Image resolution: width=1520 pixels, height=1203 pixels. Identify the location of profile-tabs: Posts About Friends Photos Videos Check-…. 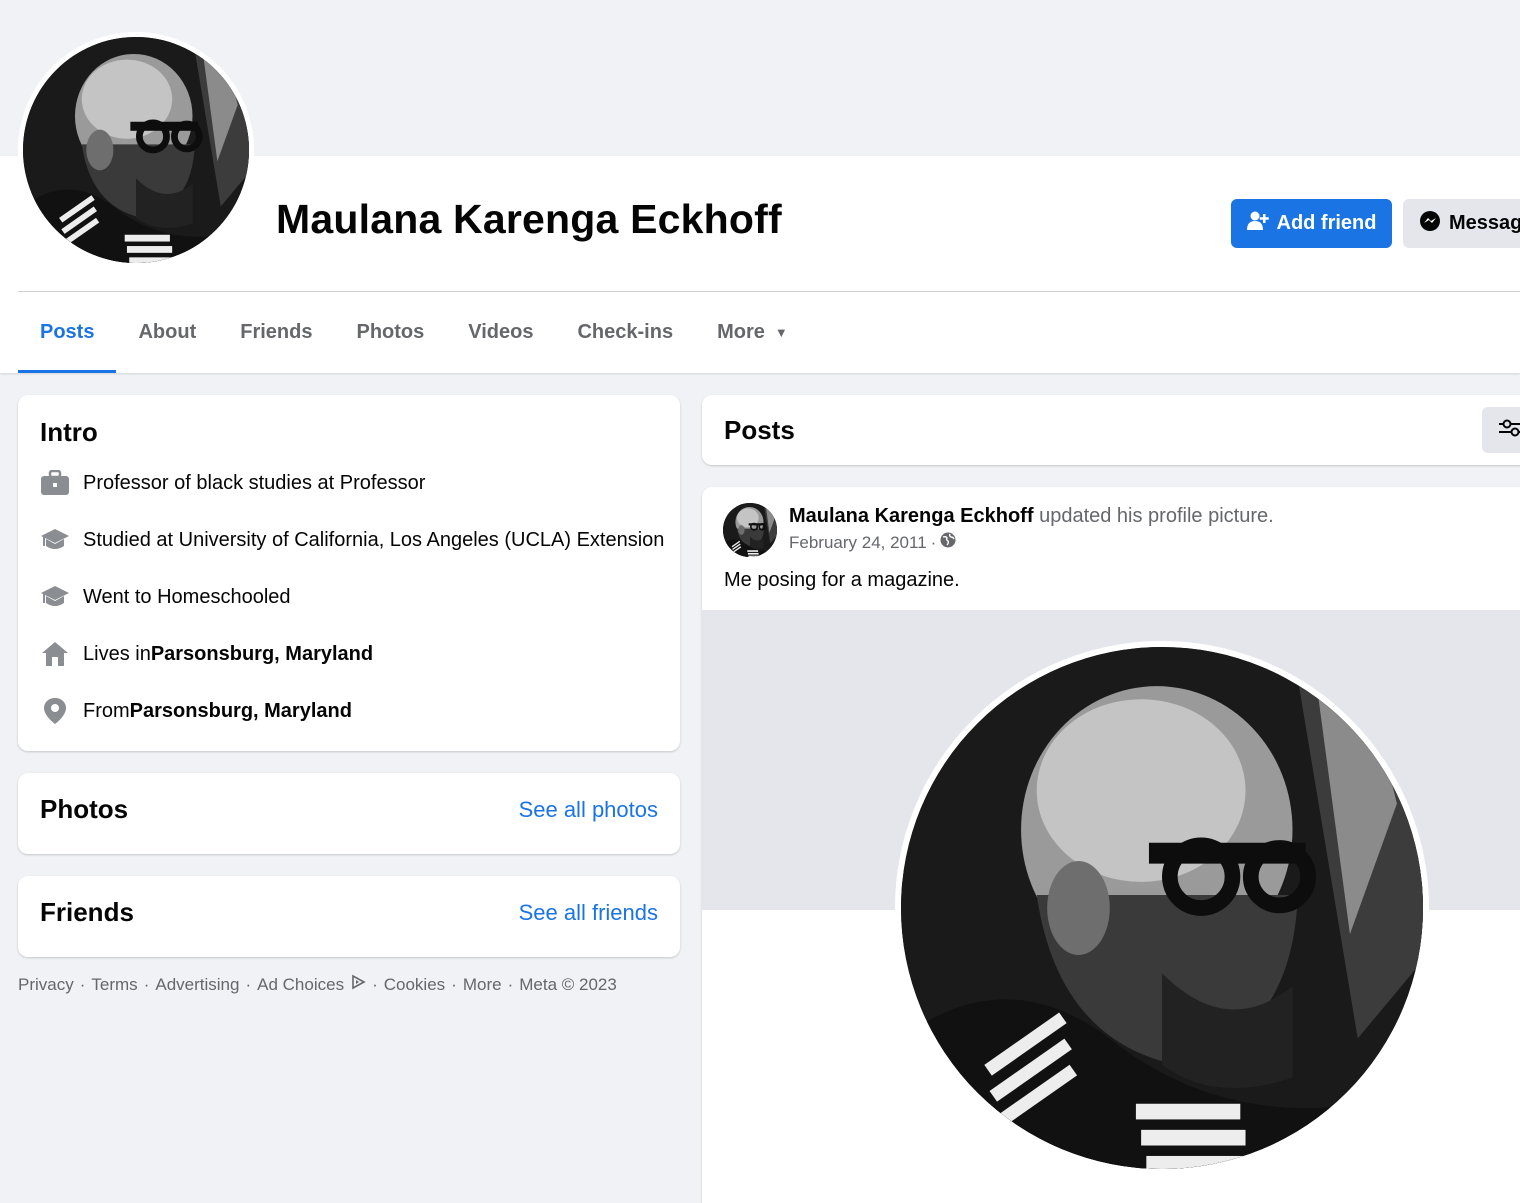
(414, 332).